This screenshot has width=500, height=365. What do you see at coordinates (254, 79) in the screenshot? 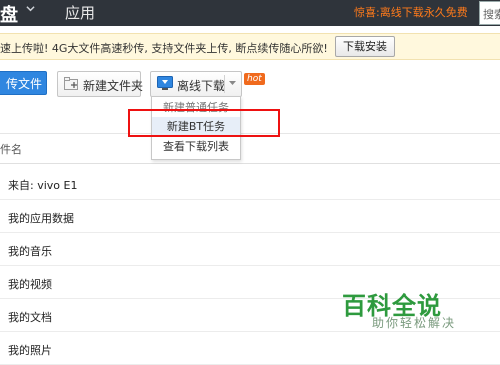
I see `hot-badge: hot` at bounding box center [254, 79].